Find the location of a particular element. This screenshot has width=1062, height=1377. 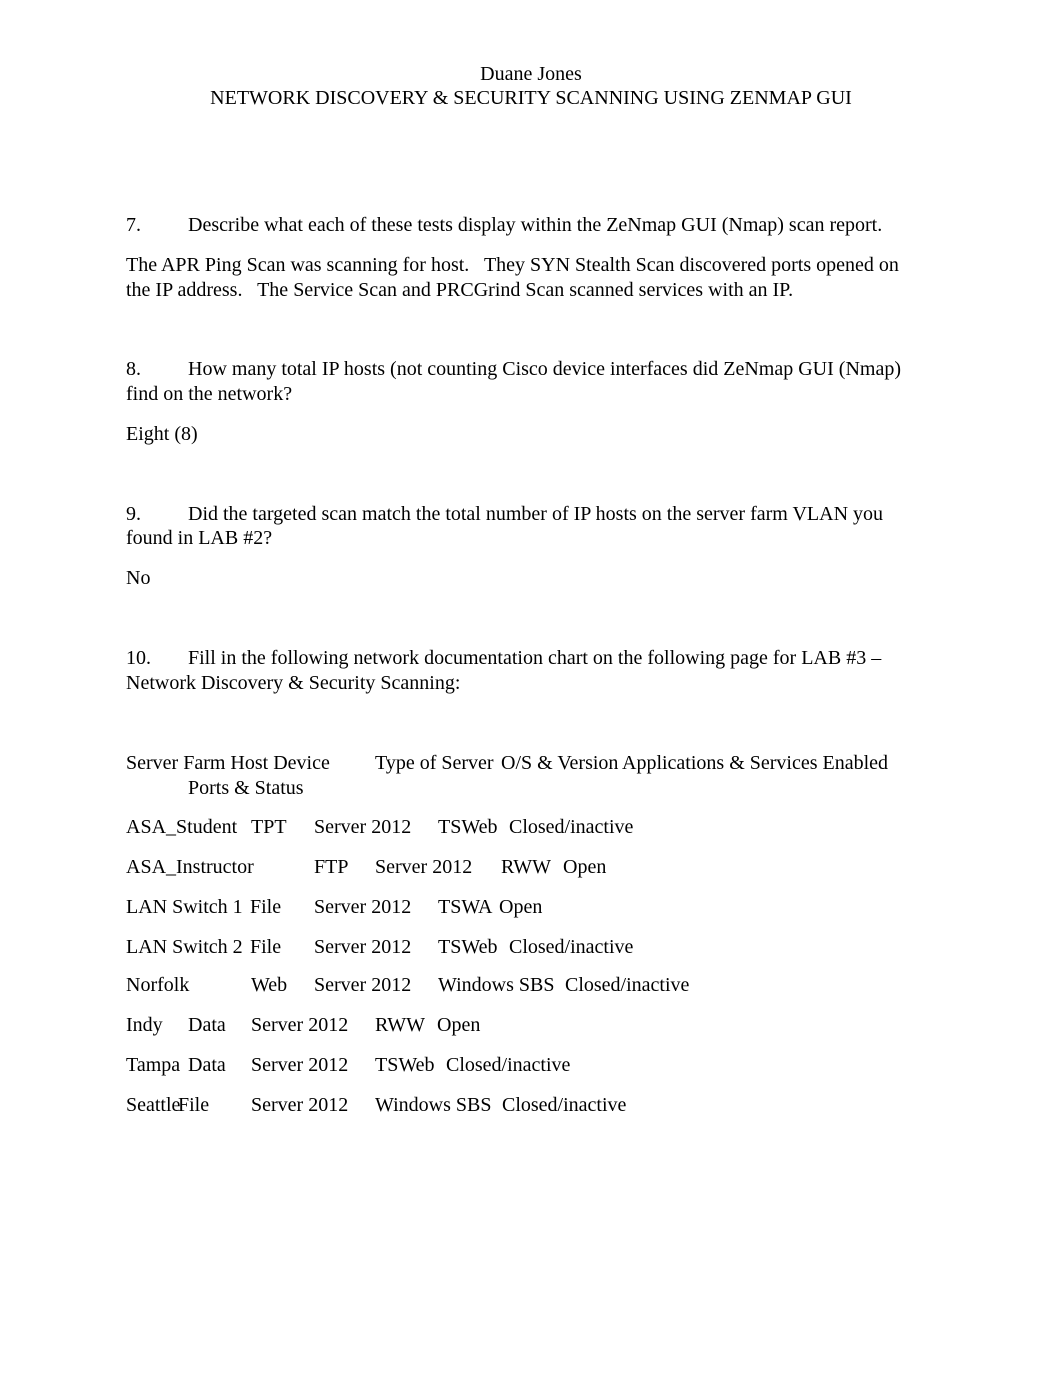

cell-host: LAN Switch 2 is located at coordinates (184, 947).